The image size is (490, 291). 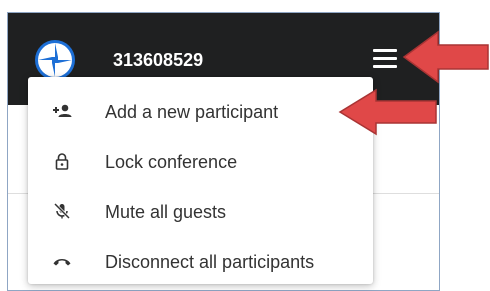 I want to click on annotation-arrow-menu, so click(x=445, y=57).